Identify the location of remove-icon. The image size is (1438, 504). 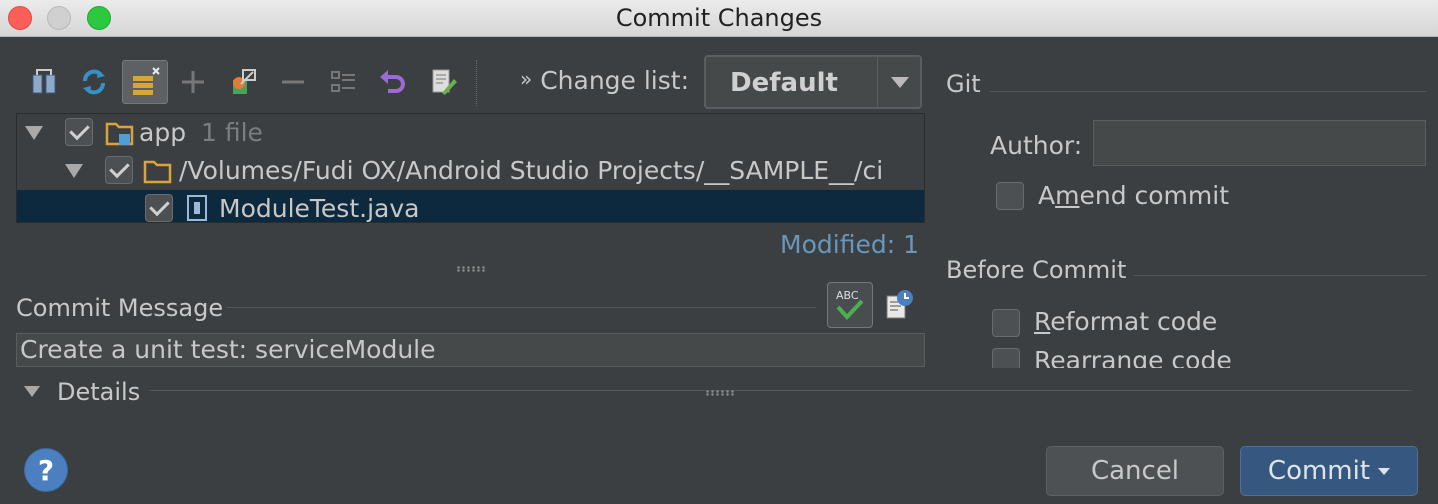
(293, 82).